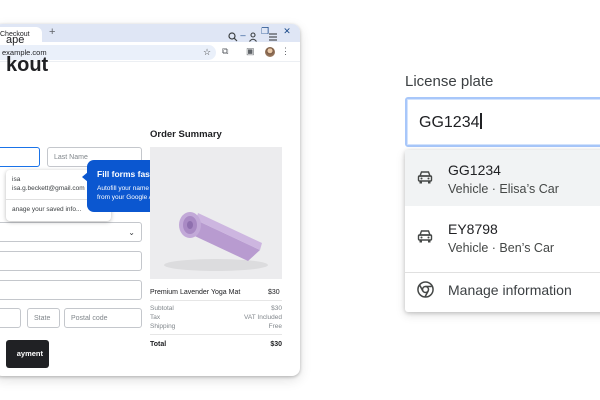 The width and height of the screenshot is (600, 400). Describe the element at coordinates (163, 326) in the screenshot. I see `row-label: Shipping` at that location.